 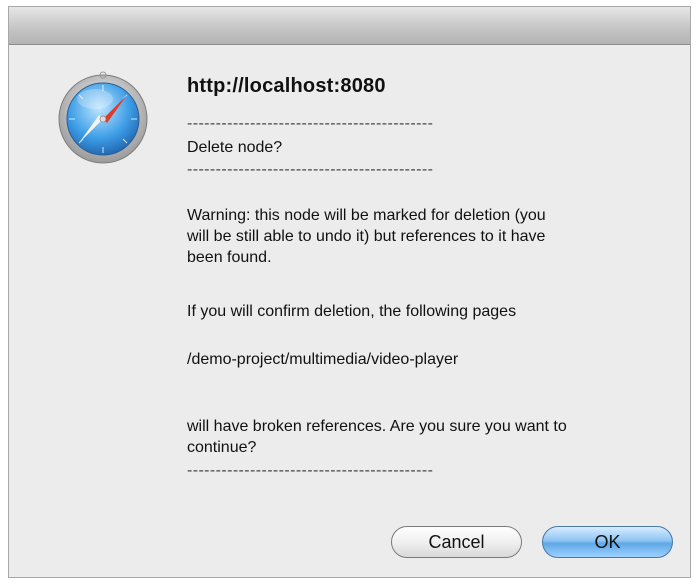 What do you see at coordinates (456, 542) in the screenshot?
I see `cancel-button: Cancel` at bounding box center [456, 542].